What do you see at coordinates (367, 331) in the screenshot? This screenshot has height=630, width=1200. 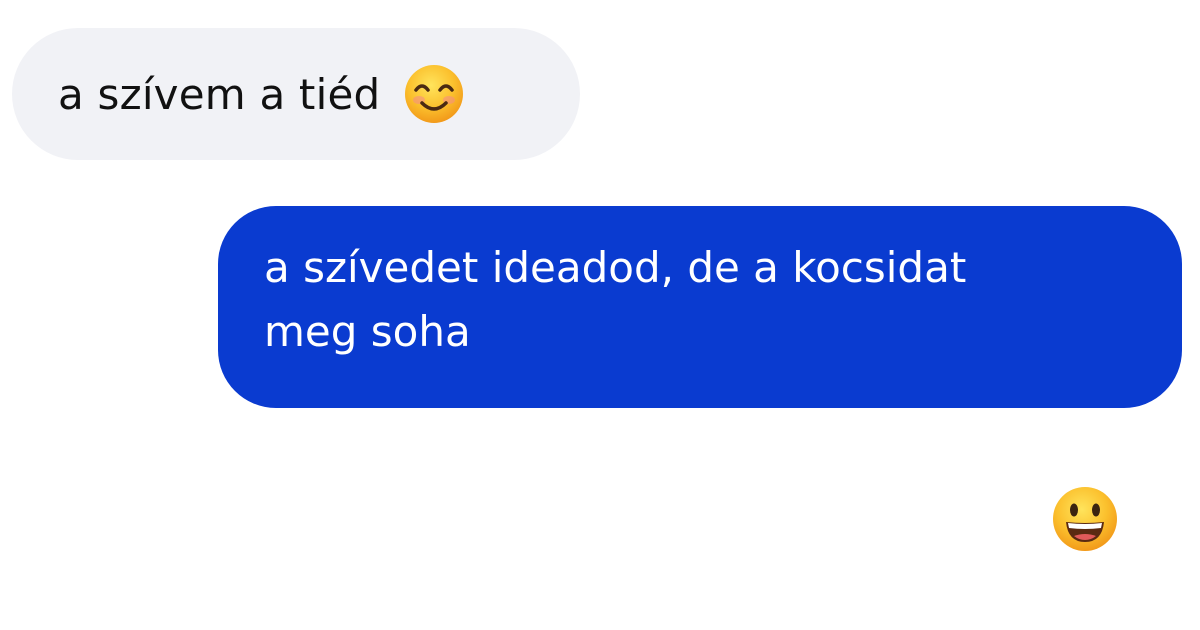 I see `outgoing-message-line-2: meg soha` at bounding box center [367, 331].